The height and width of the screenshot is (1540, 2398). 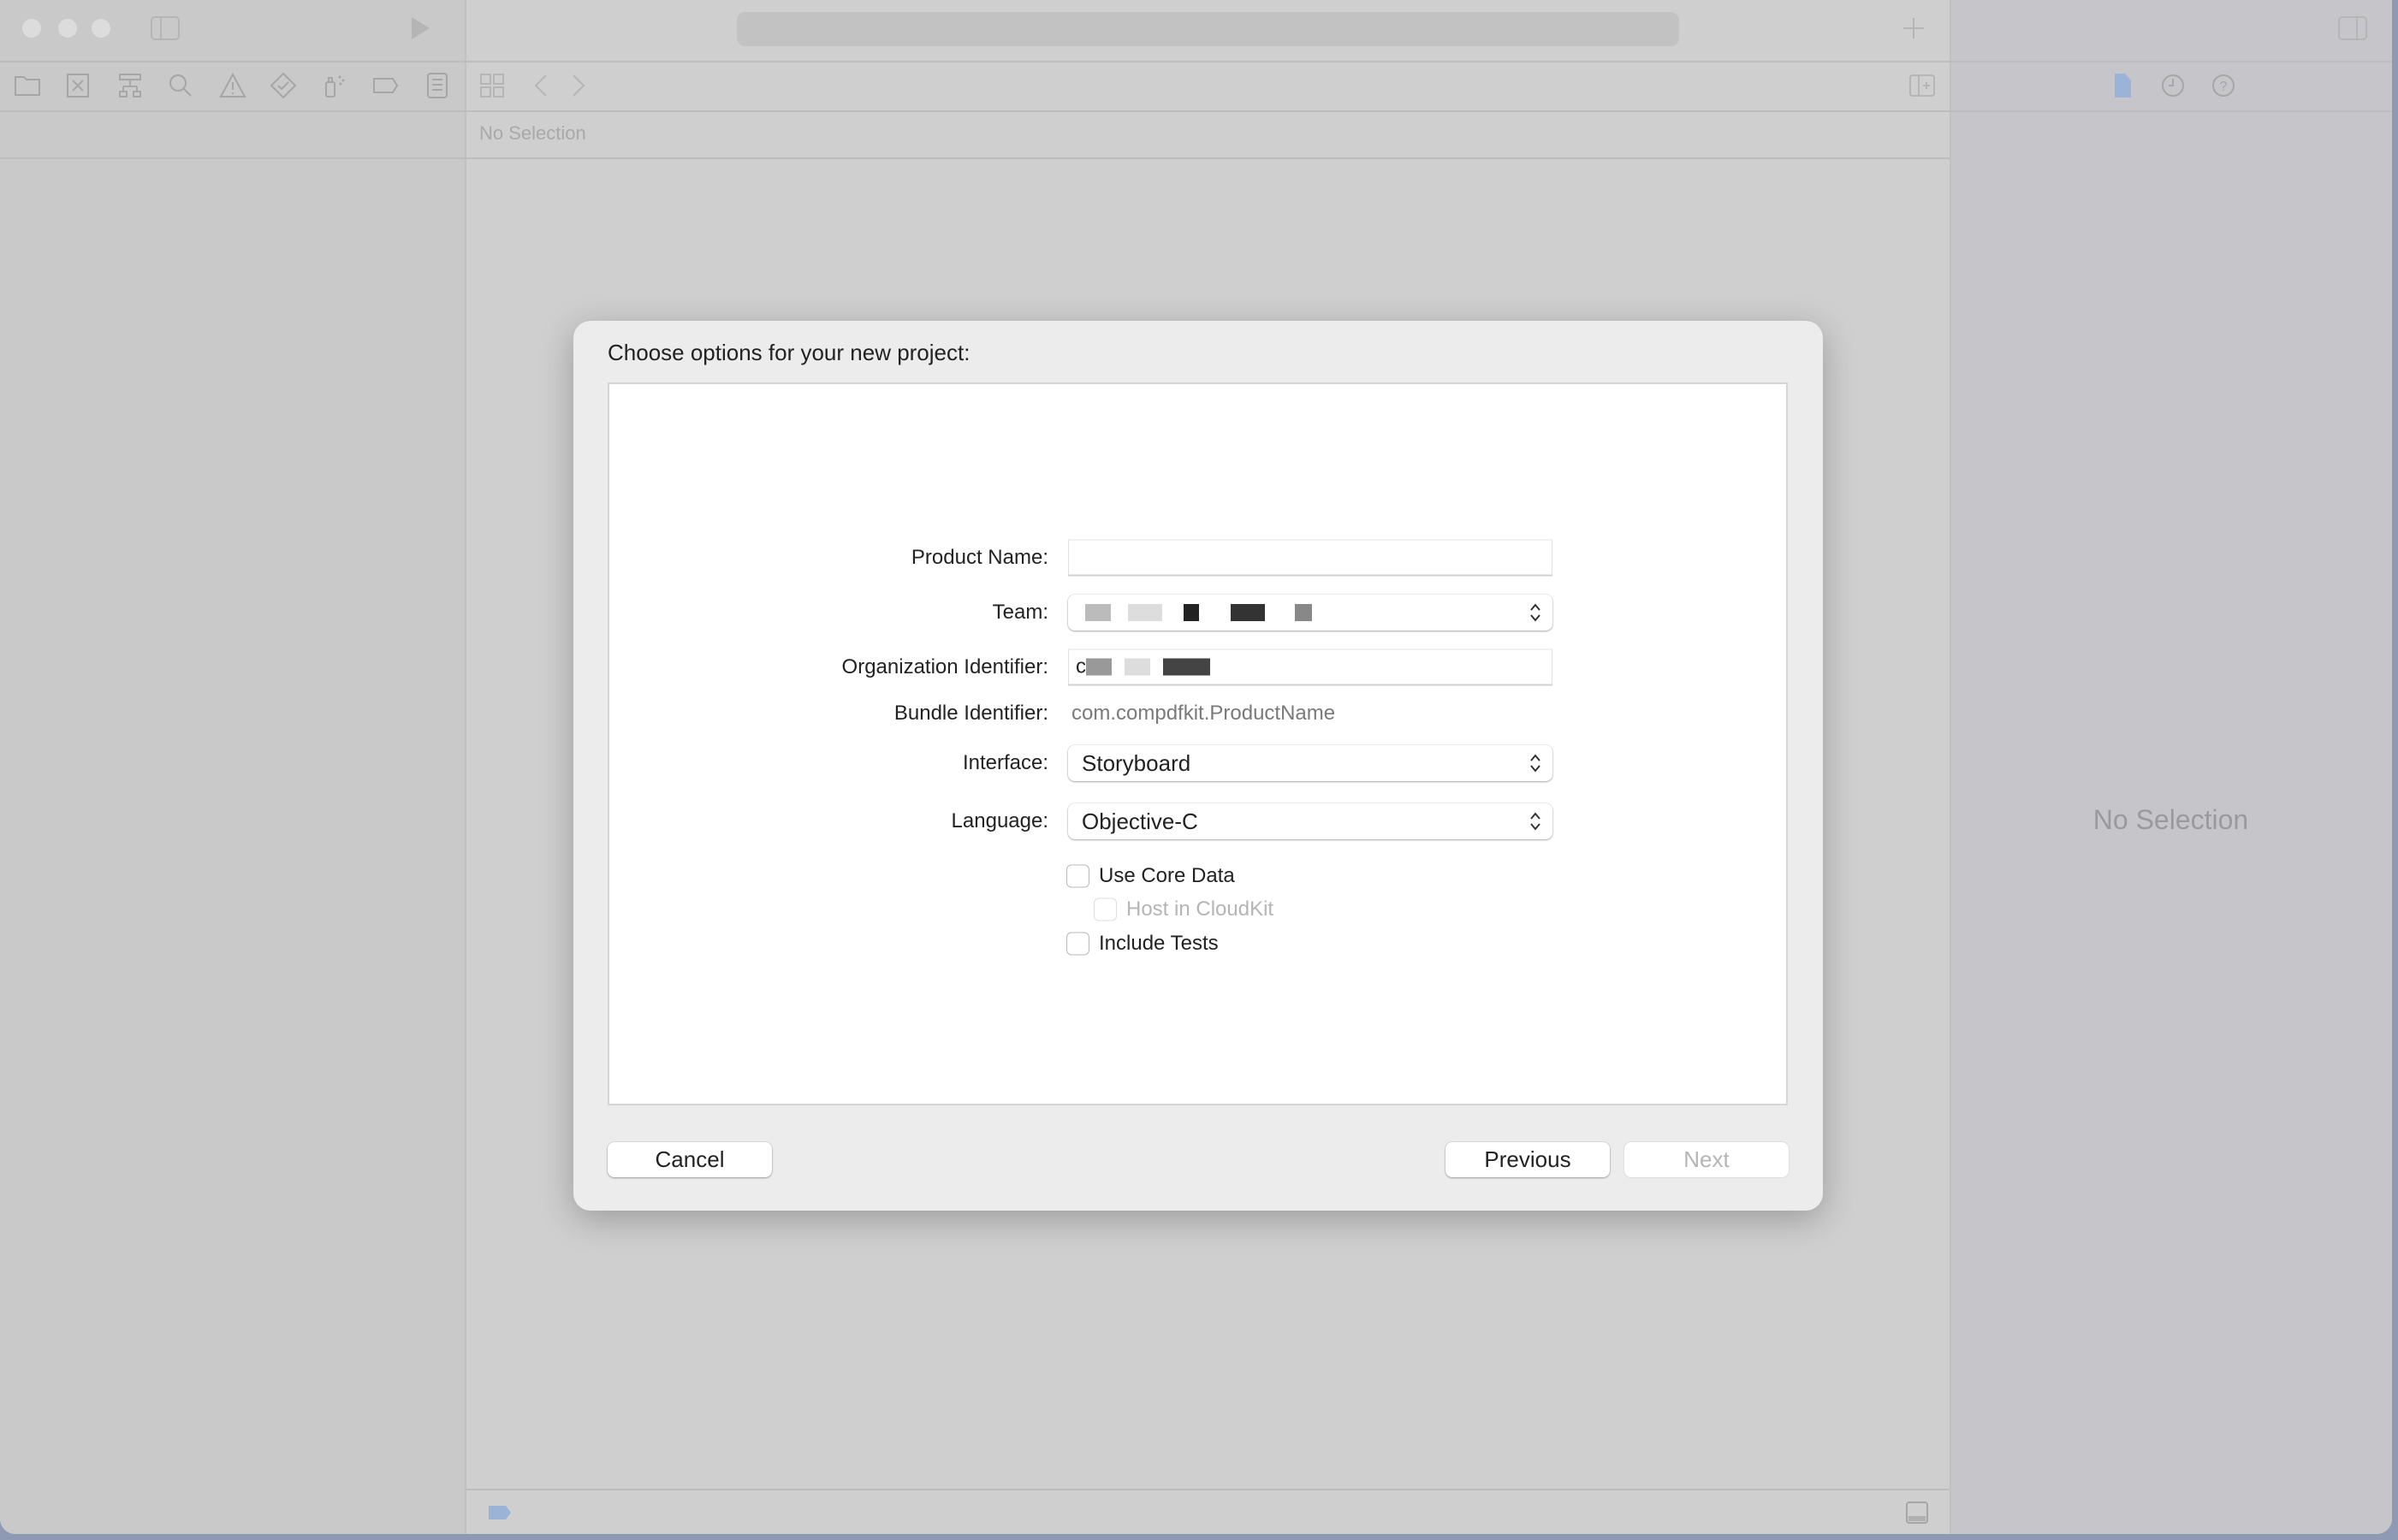 I want to click on interface-label: Interface:, so click(x=1005, y=762).